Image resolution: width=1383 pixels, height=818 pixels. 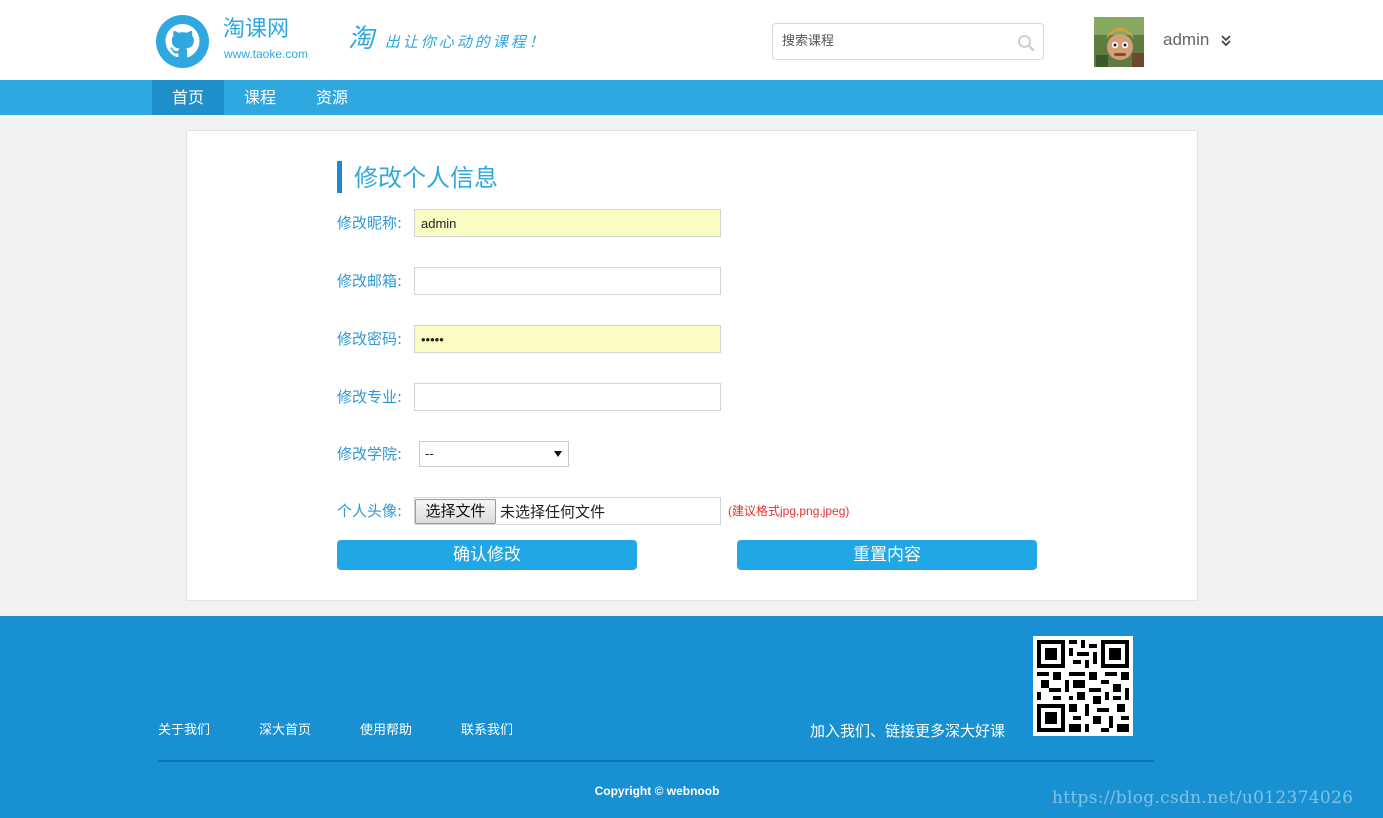 What do you see at coordinates (691, 97) in the screenshot?
I see `main-nav: 首页 课程 资源` at bounding box center [691, 97].